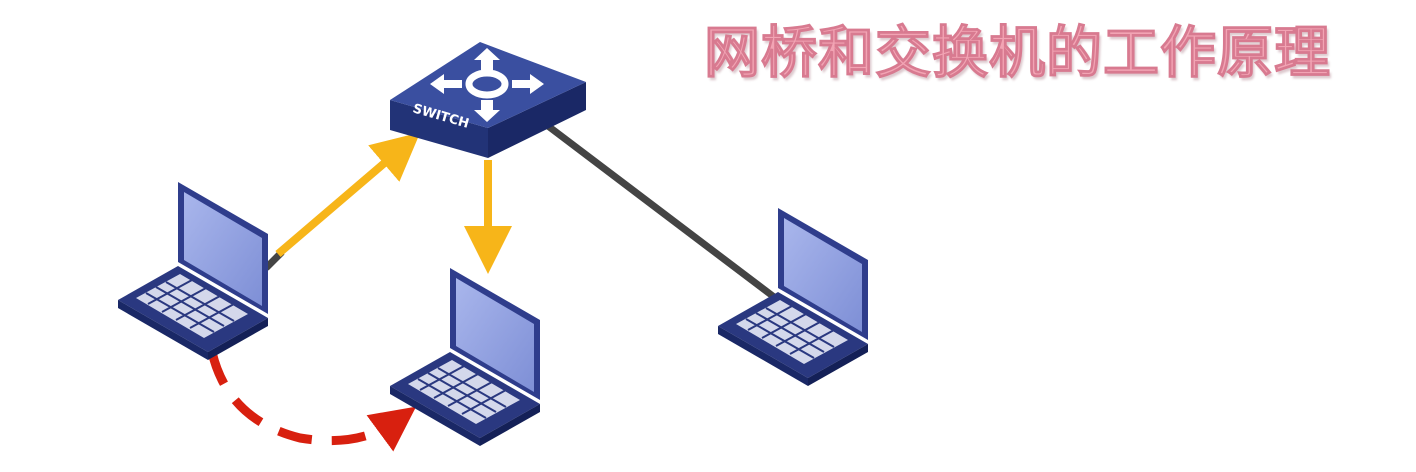  Describe the element at coordinates (488, 100) in the screenshot. I see `switch-device: SWITCH` at that location.